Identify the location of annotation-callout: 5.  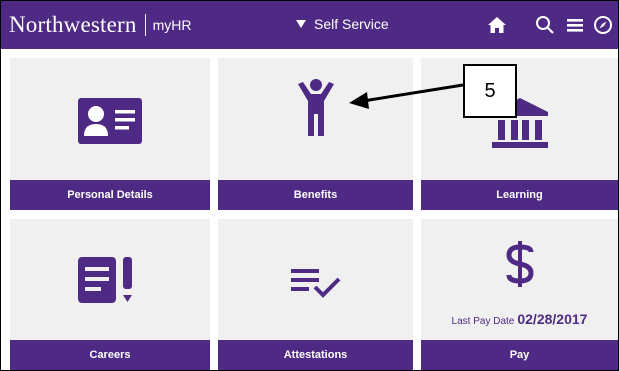
(490, 91).